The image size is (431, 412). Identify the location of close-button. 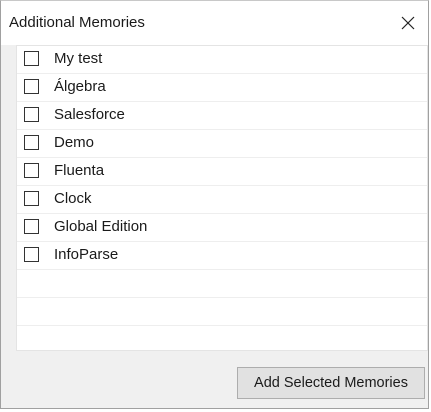
(408, 23).